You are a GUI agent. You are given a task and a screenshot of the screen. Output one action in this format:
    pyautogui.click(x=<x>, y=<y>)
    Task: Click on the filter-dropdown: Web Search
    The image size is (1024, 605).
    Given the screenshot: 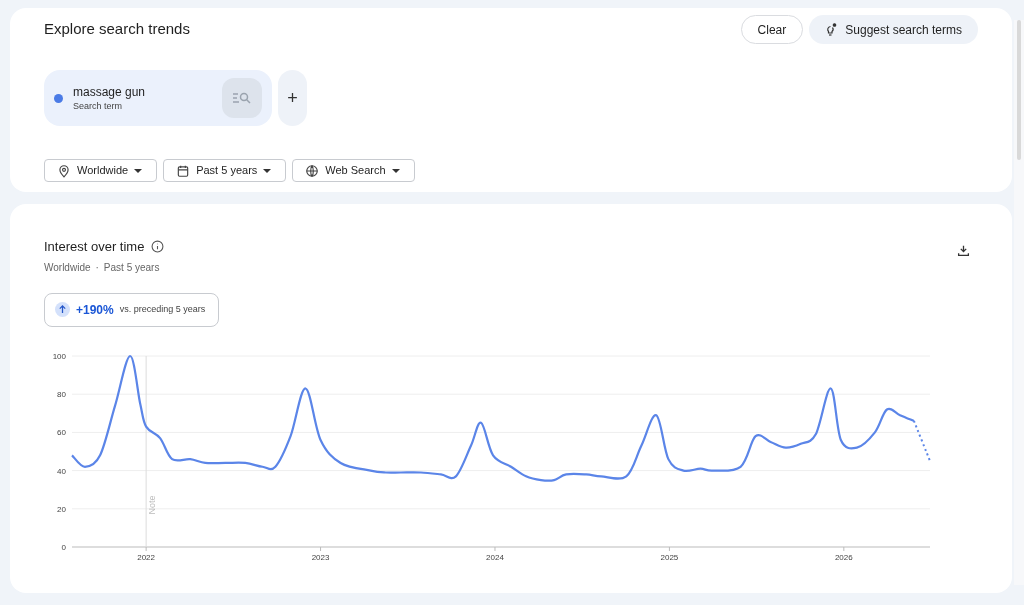 What is the action you would take?
    pyautogui.click(x=353, y=170)
    